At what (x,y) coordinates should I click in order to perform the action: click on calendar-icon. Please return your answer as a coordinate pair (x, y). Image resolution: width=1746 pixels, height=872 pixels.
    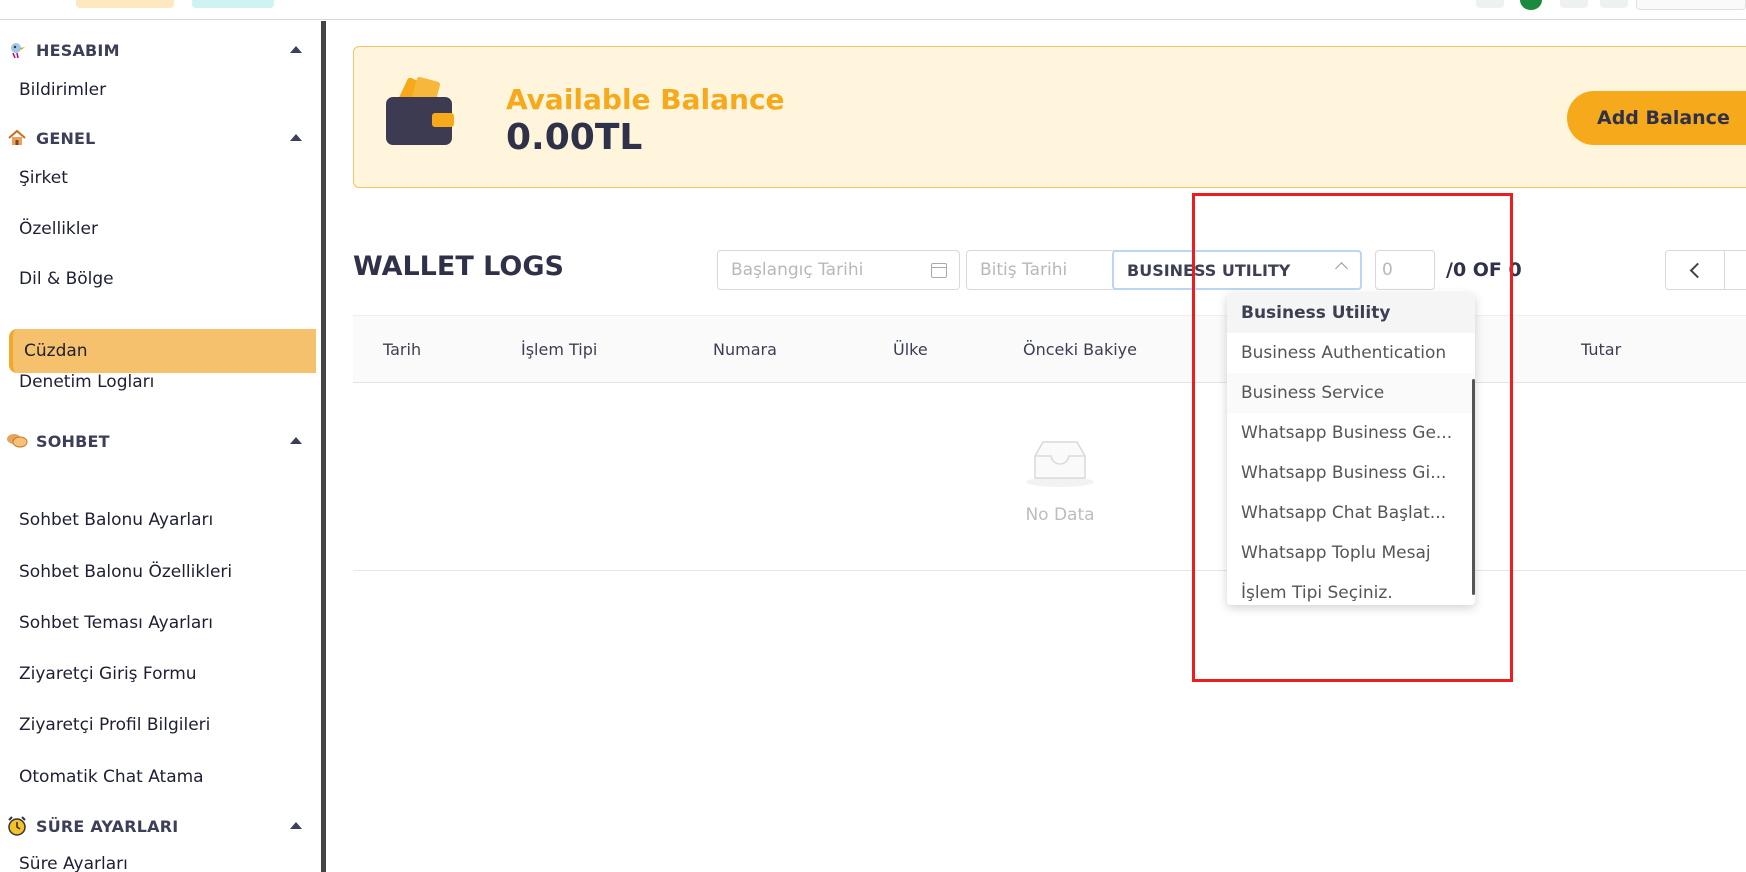
    Looking at the image, I should click on (939, 270).